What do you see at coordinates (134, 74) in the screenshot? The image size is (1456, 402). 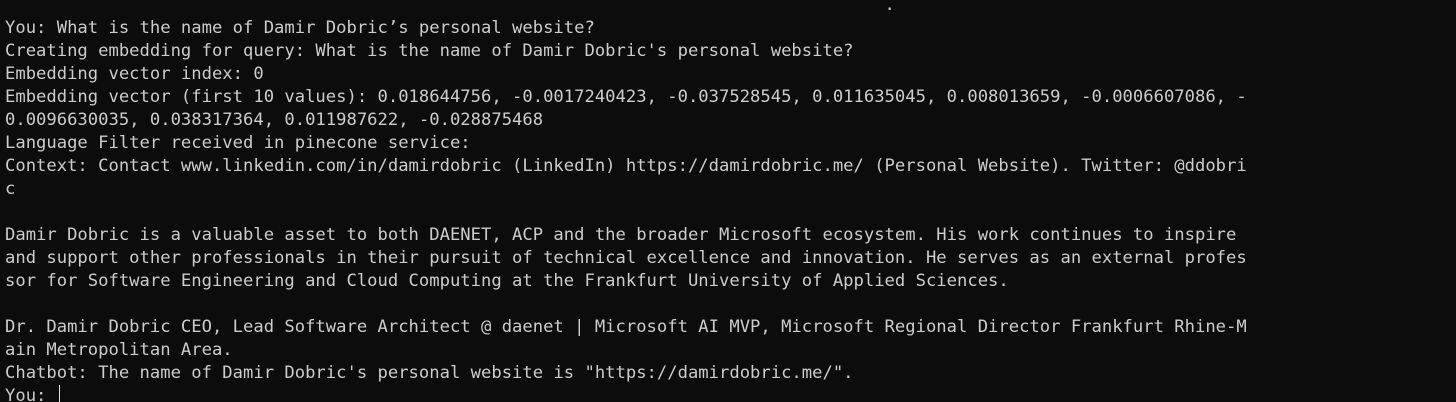 I see `embedding-index-line: Embedding vector index: 0` at bounding box center [134, 74].